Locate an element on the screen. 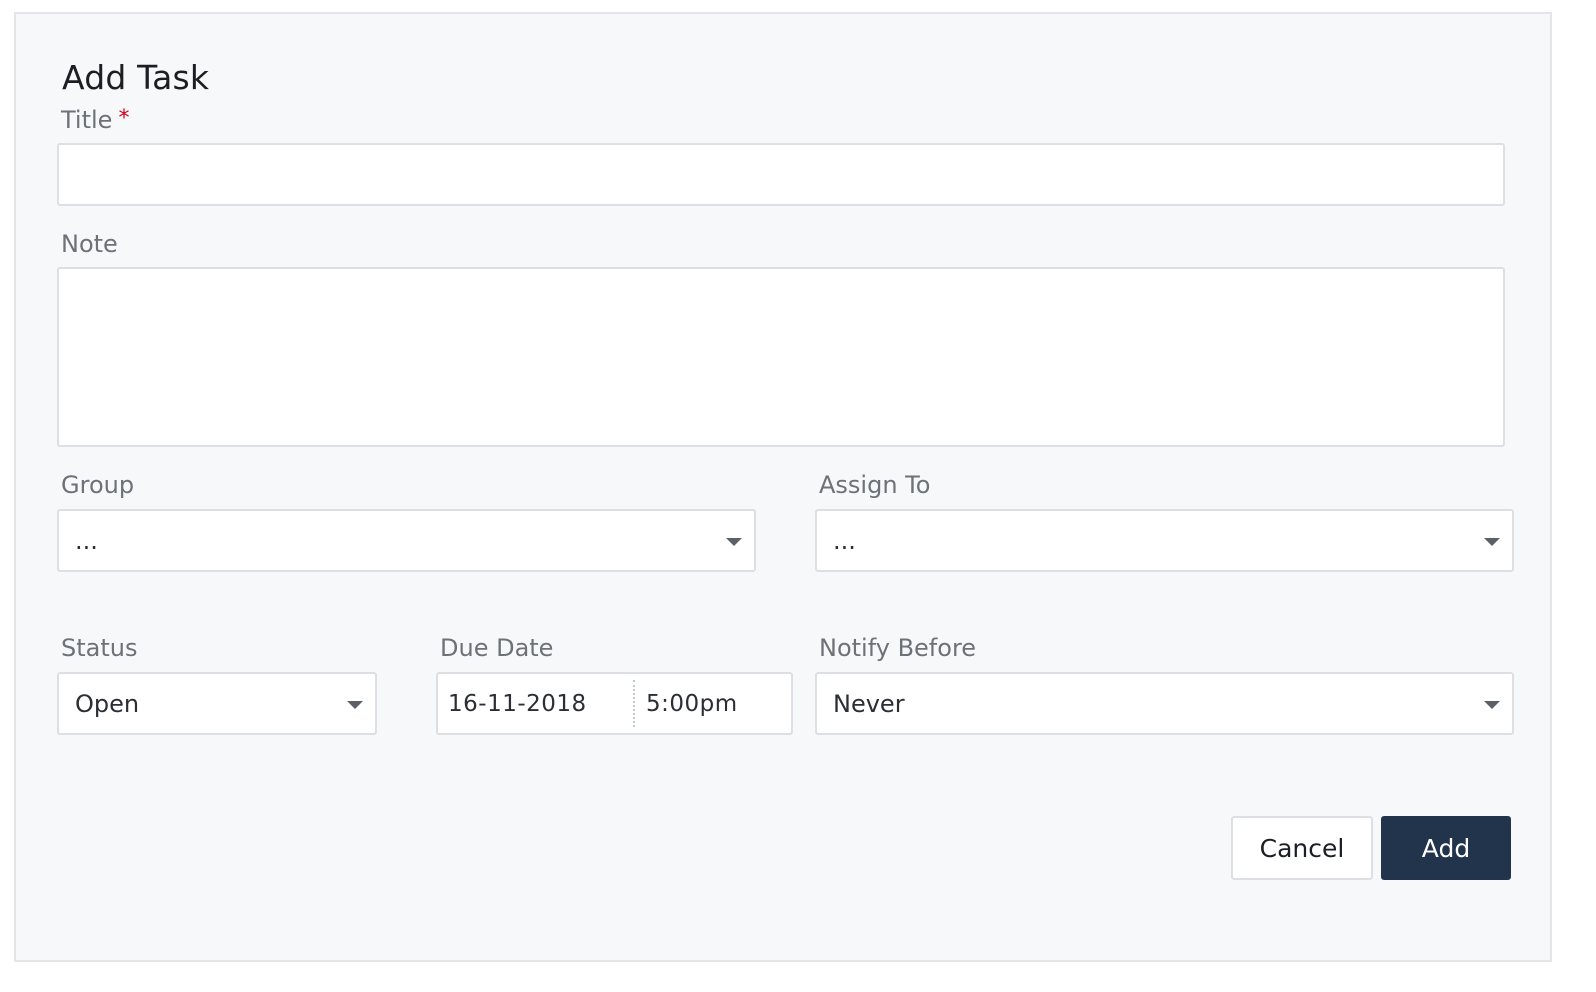  assign-to-label: Assign To is located at coordinates (875, 485).